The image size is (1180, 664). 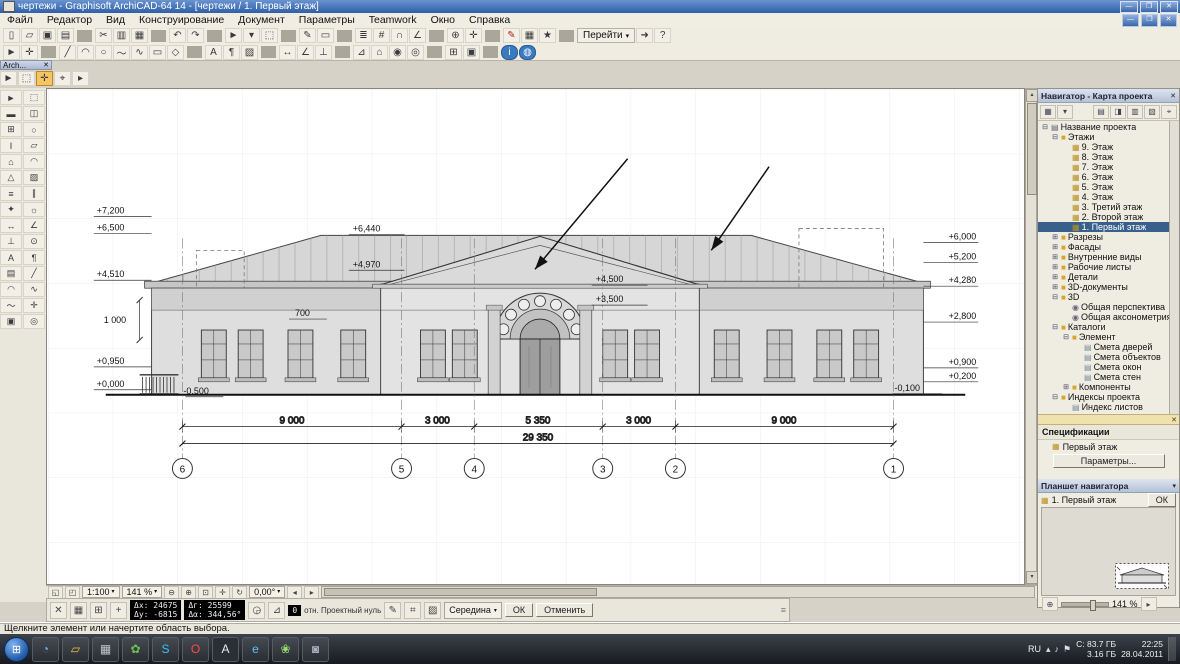 What do you see at coordinates (172, 592) in the screenshot?
I see `zoom-out-icon: ⊖` at bounding box center [172, 592].